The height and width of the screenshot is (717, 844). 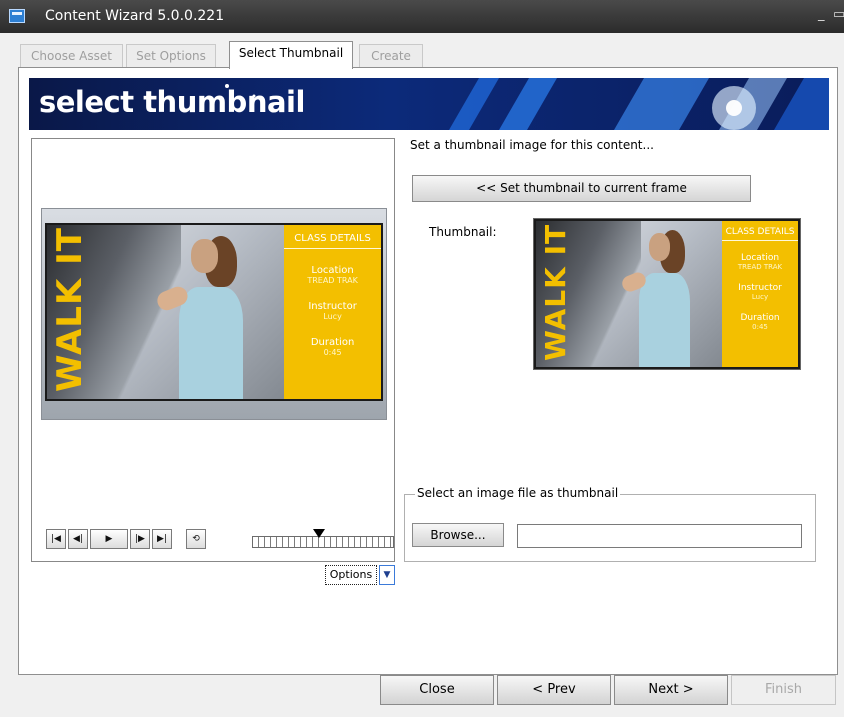 I want to click on next-button: Next >, so click(x=671, y=690).